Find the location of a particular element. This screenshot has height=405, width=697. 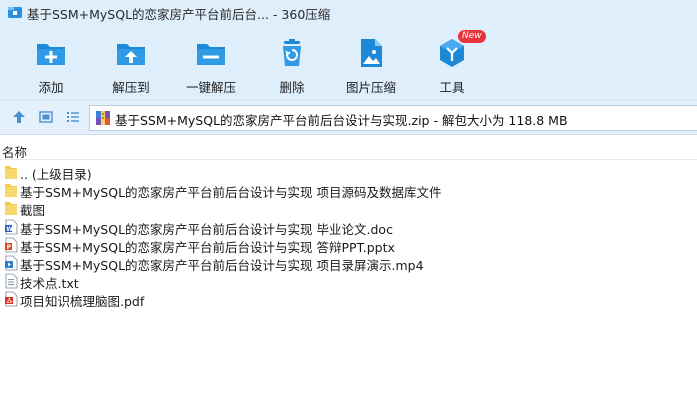

one-click-extract-icon is located at coordinates (211, 54).